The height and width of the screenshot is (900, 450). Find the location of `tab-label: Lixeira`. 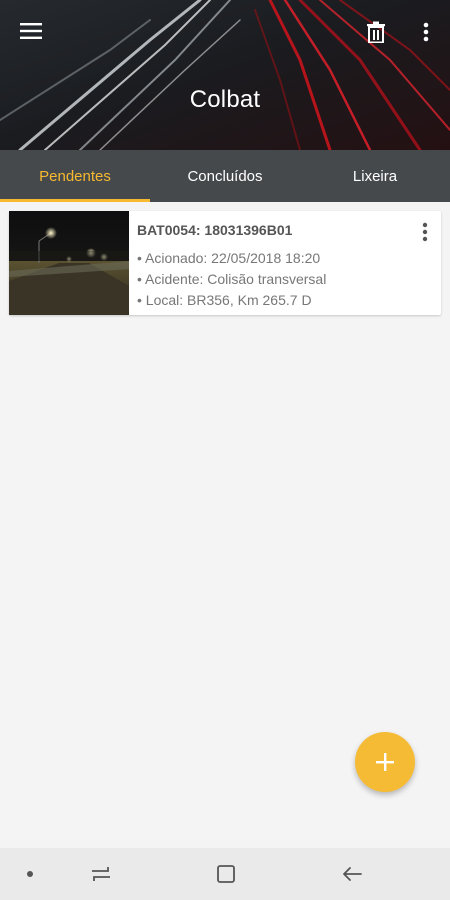

tab-label: Lixeira is located at coordinates (375, 176).